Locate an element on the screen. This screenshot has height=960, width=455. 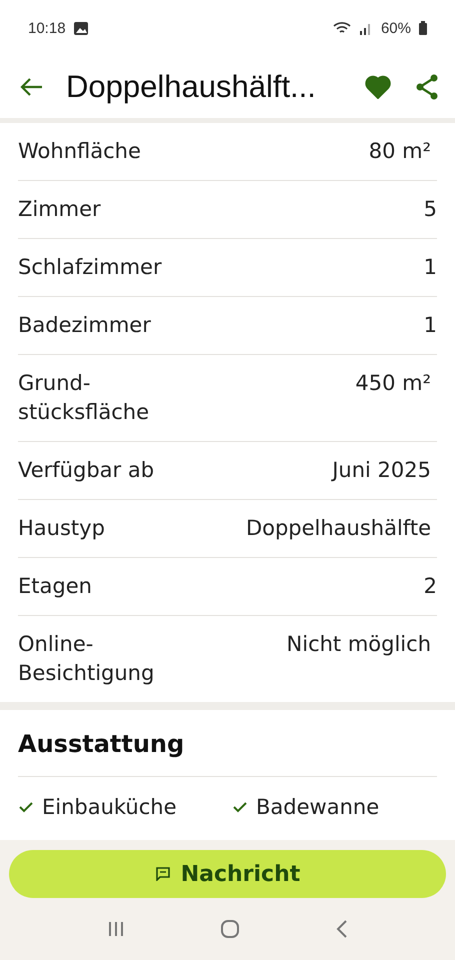
status-time: 10:18 is located at coordinates (47, 28).